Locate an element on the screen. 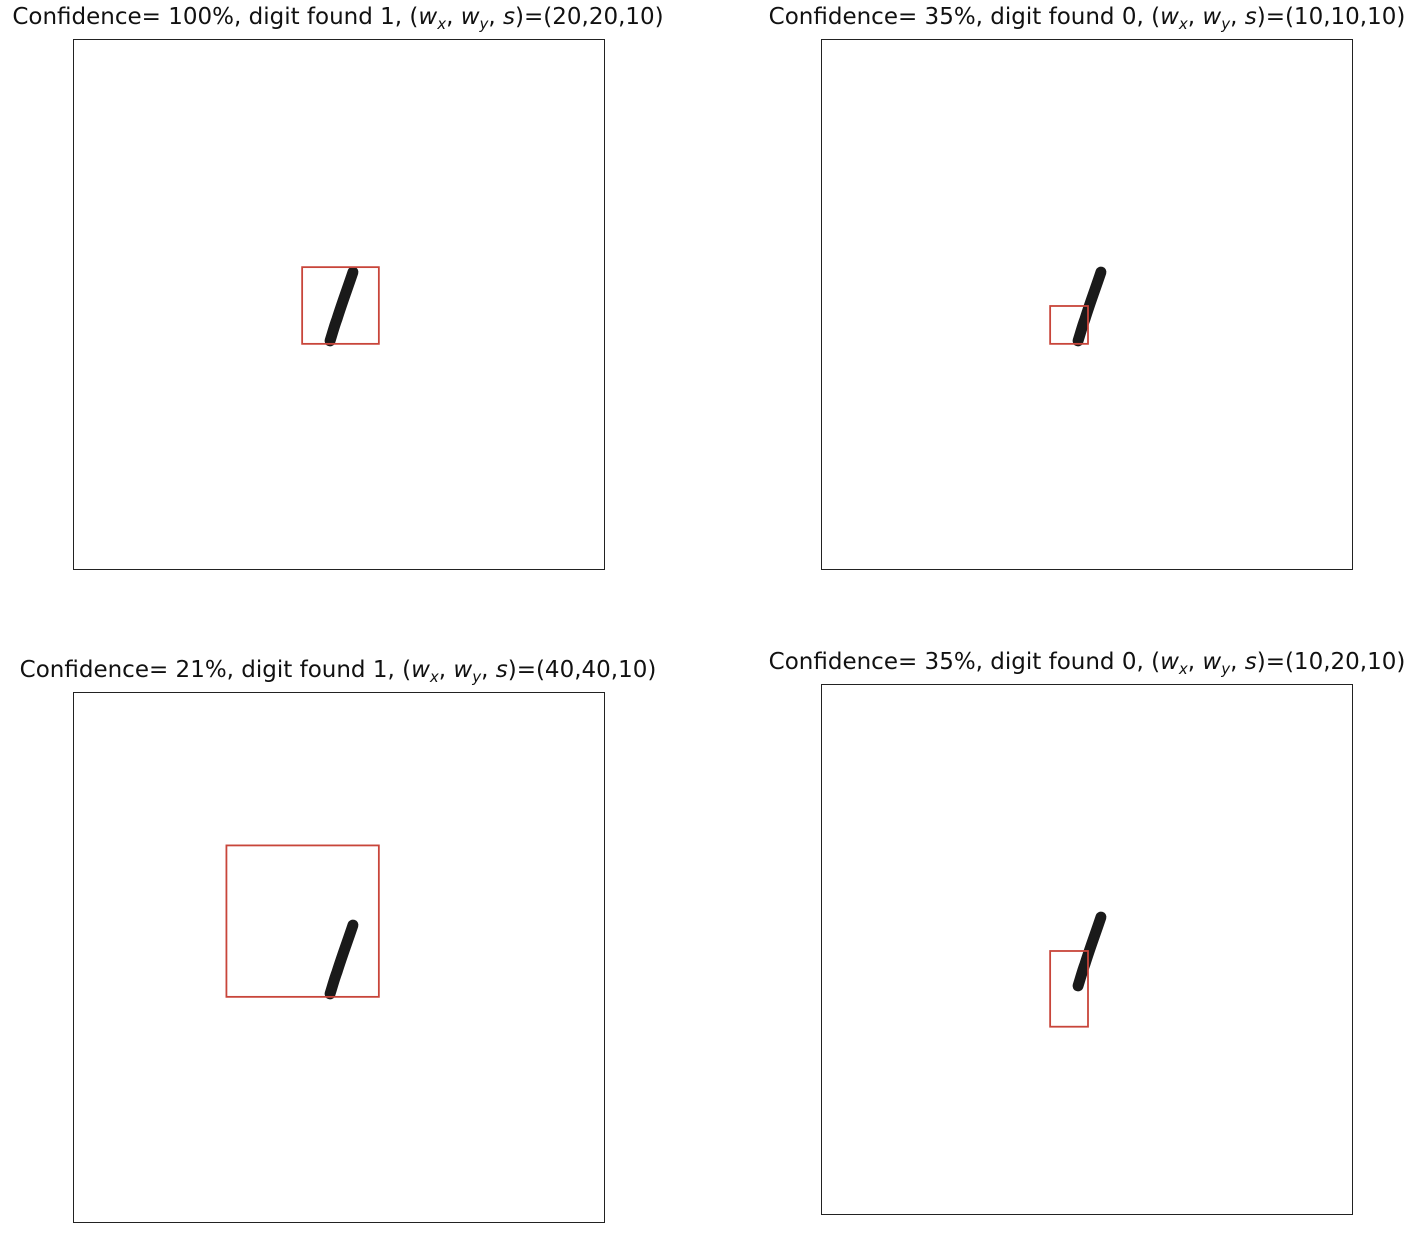  title-params: )=(10,20,10) is located at coordinates (1331, 662).